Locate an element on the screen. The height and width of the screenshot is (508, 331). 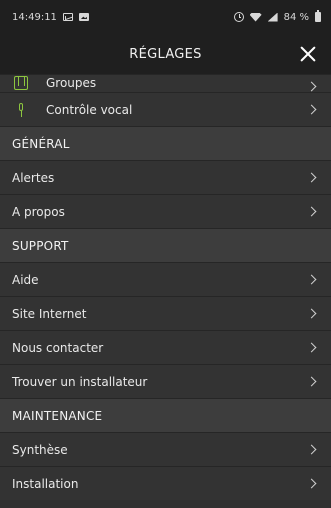
list-item-alertes: Alertes is located at coordinates (165, 177).